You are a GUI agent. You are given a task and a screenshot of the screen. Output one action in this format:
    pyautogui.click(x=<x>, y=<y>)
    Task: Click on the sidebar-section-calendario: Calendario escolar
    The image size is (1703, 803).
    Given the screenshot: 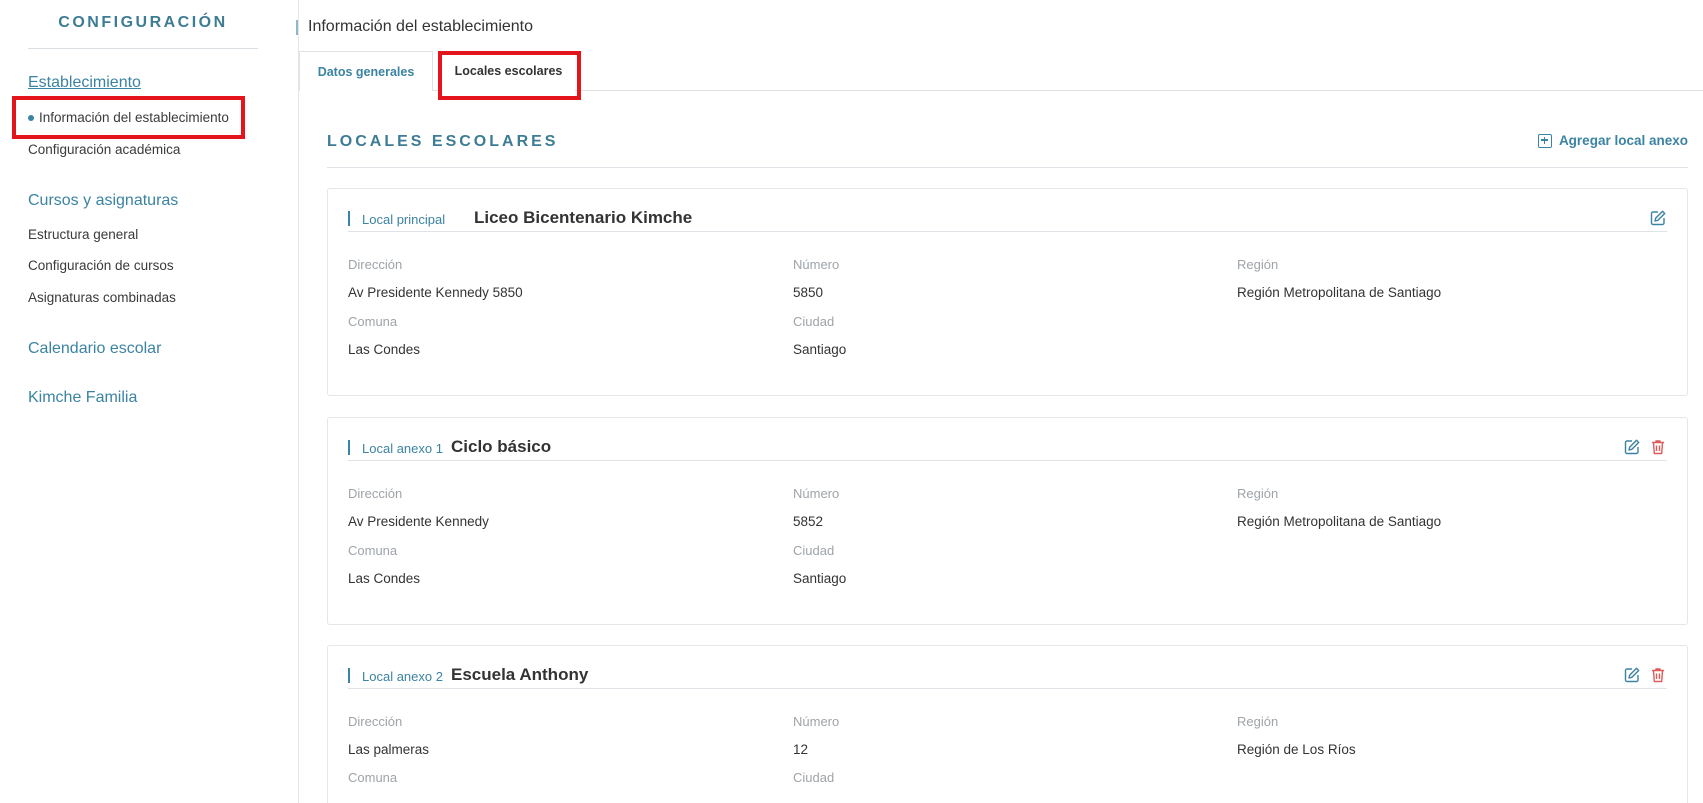 What is the action you would take?
    pyautogui.click(x=94, y=349)
    